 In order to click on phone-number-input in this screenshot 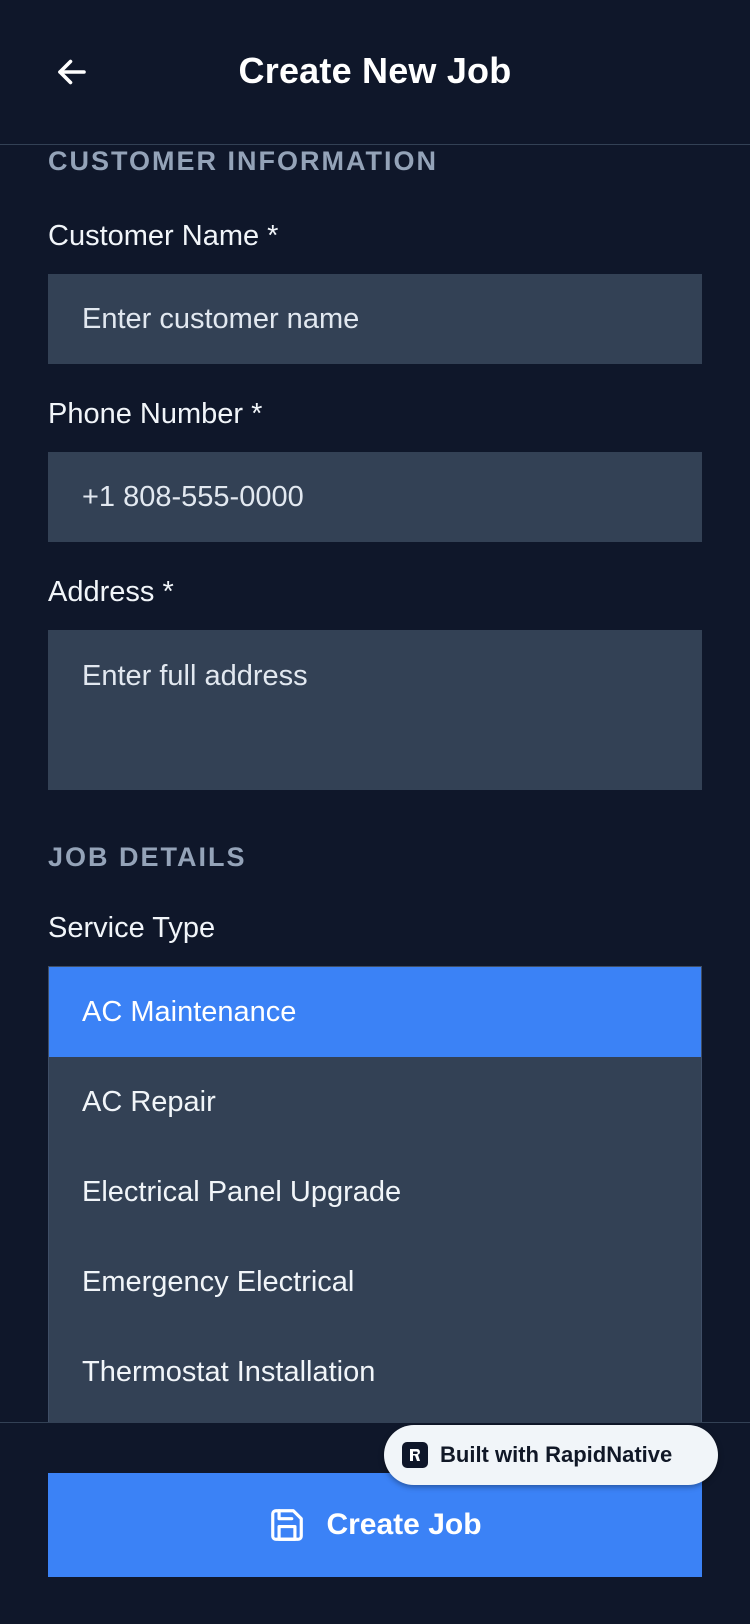, I will do `click(375, 497)`.